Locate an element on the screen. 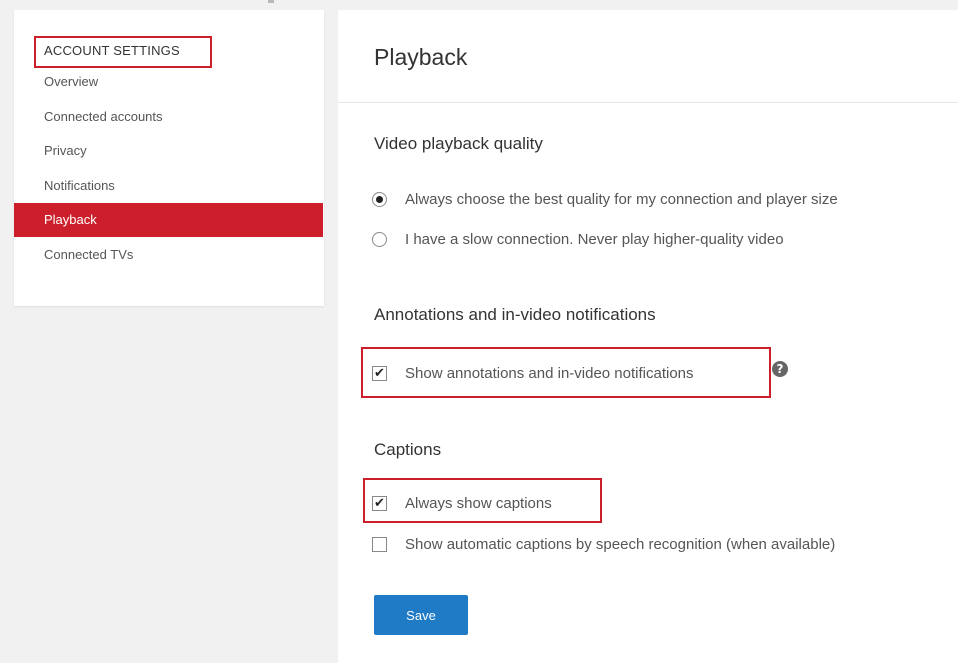  sidebar-item-label: Connected TVs is located at coordinates (89, 254).